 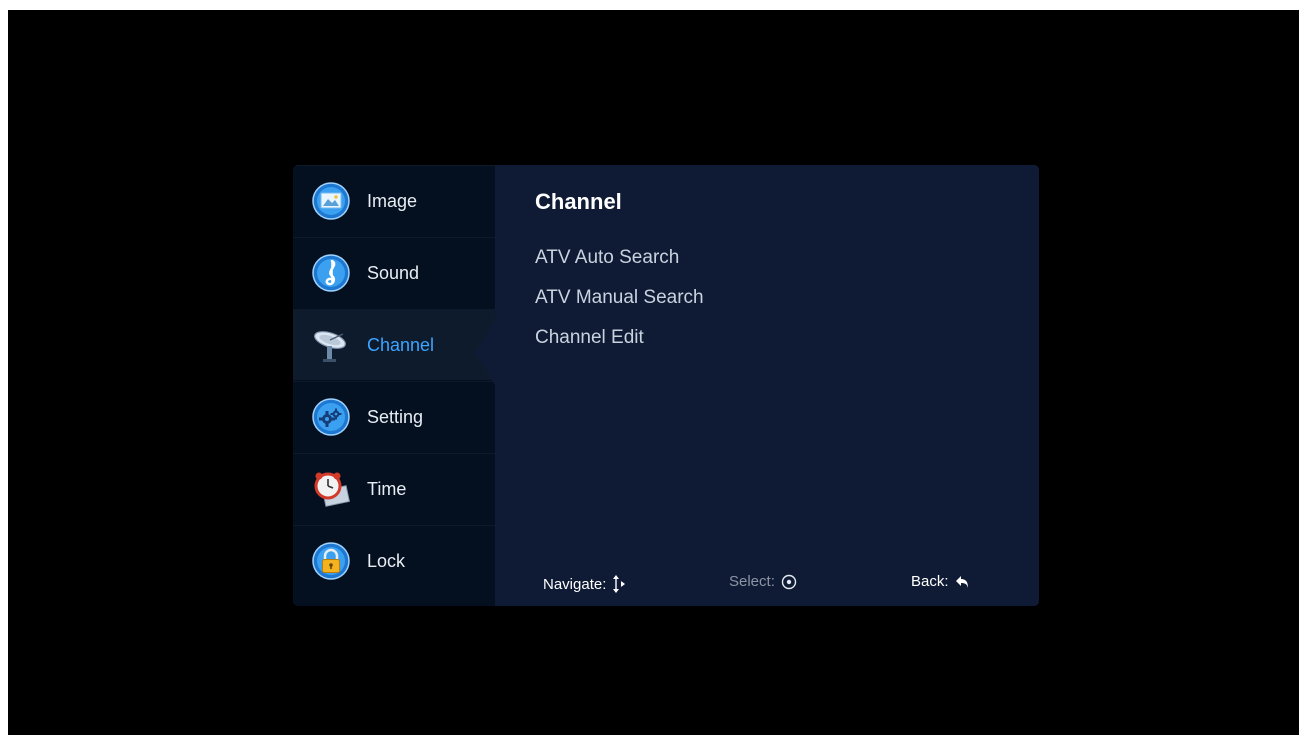 I want to click on navigate-hint: Navigate:, so click(x=584, y=584).